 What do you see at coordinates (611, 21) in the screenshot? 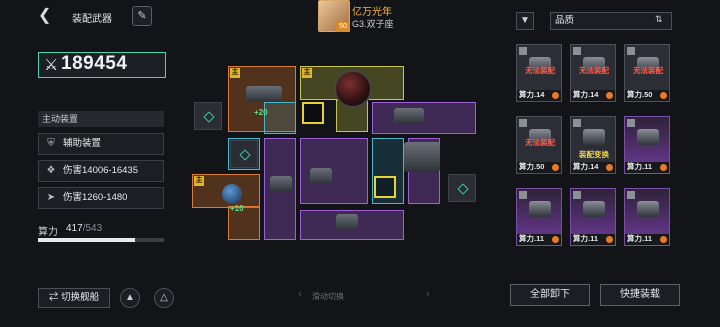
I see `sort-dropdown: 品质` at bounding box center [611, 21].